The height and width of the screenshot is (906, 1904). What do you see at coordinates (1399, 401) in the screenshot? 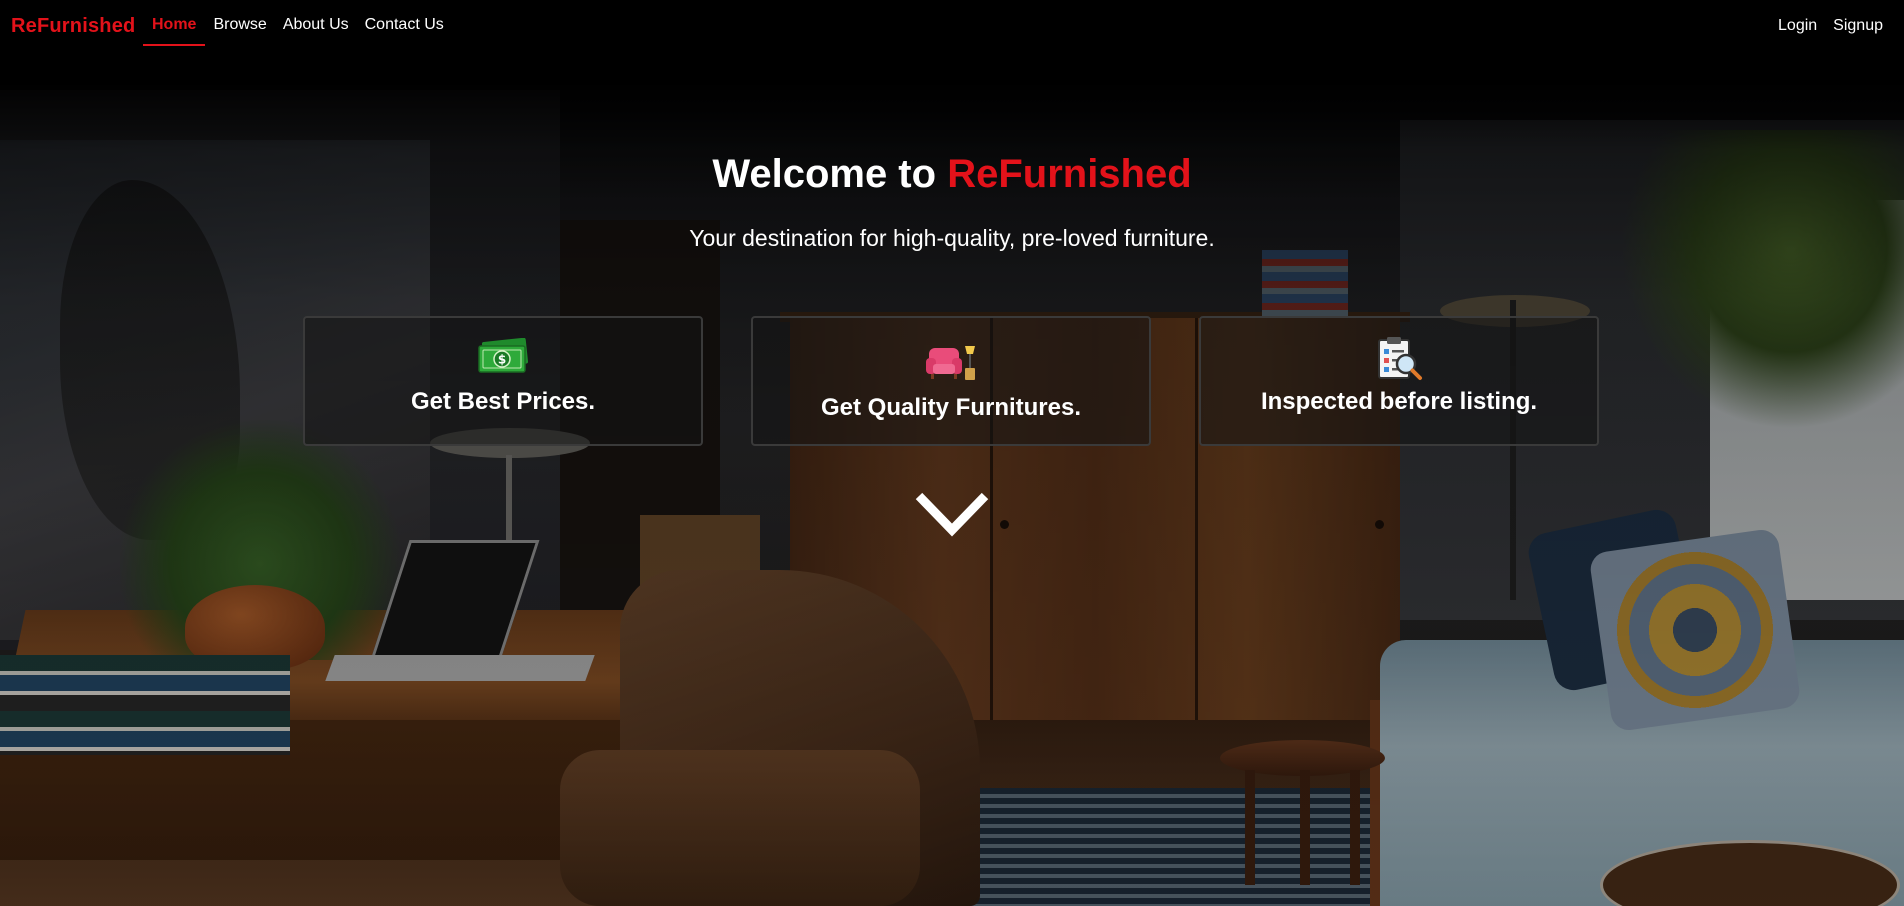
I see `feature-label-inspected: Inspected before listing.` at bounding box center [1399, 401].